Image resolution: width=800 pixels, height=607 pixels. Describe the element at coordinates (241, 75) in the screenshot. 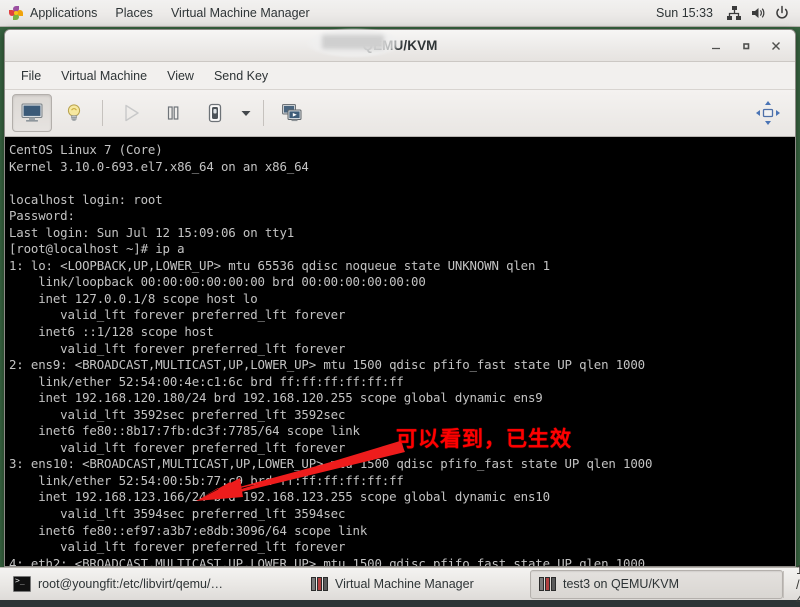

I see `menu-send-key: Send Key` at that location.